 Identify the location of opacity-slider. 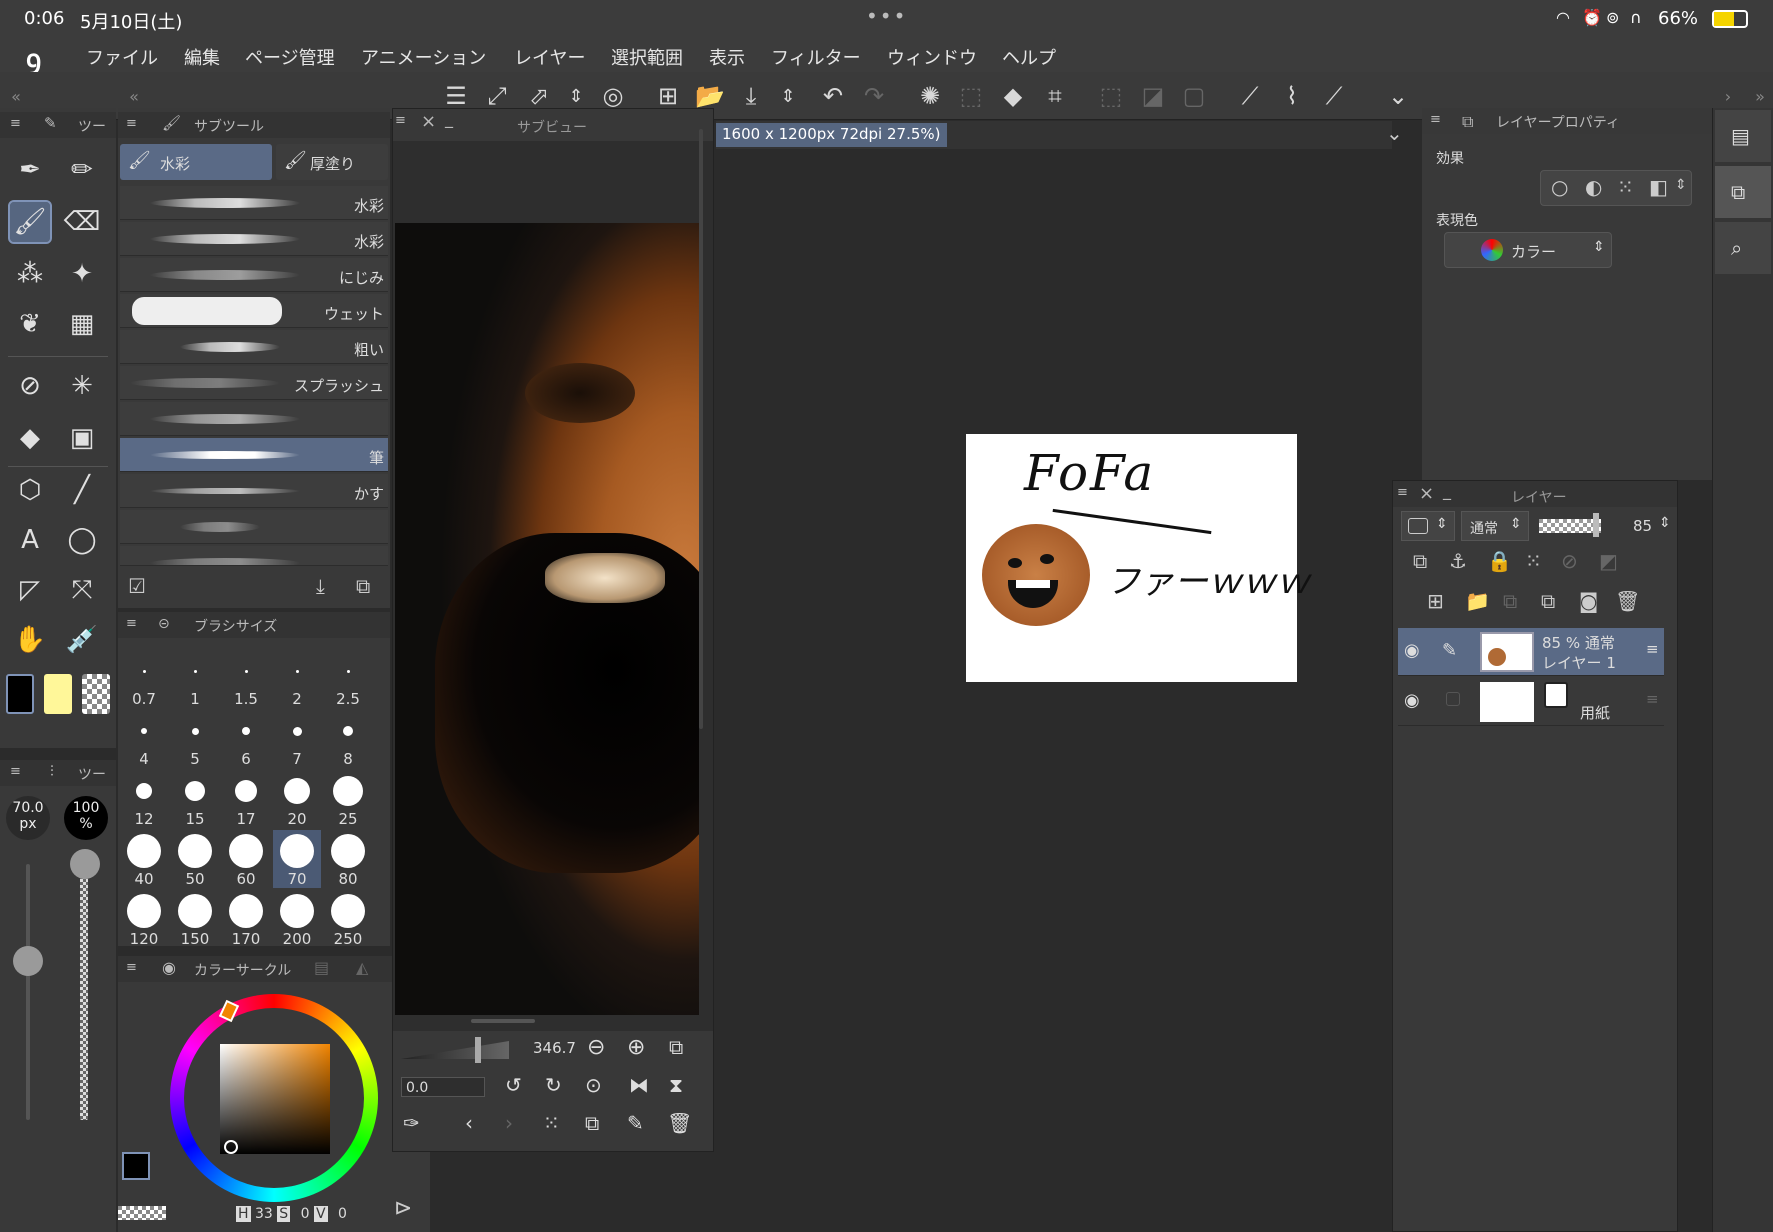
(1570, 526).